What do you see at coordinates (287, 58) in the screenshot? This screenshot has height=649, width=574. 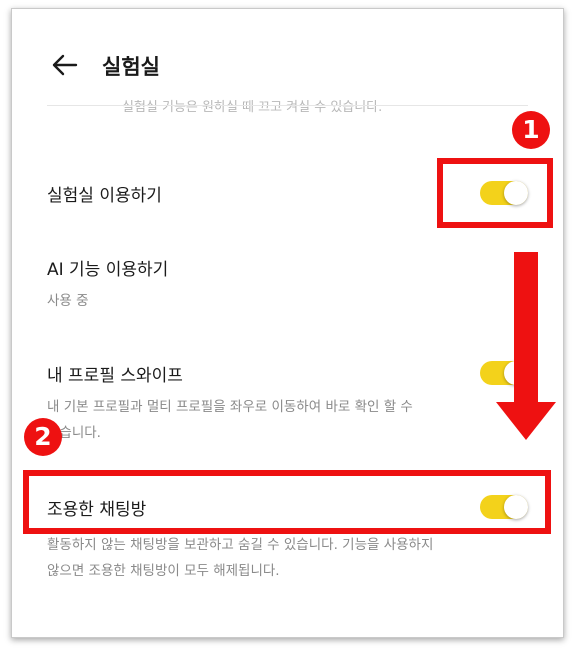 I see `header: 실험실` at bounding box center [287, 58].